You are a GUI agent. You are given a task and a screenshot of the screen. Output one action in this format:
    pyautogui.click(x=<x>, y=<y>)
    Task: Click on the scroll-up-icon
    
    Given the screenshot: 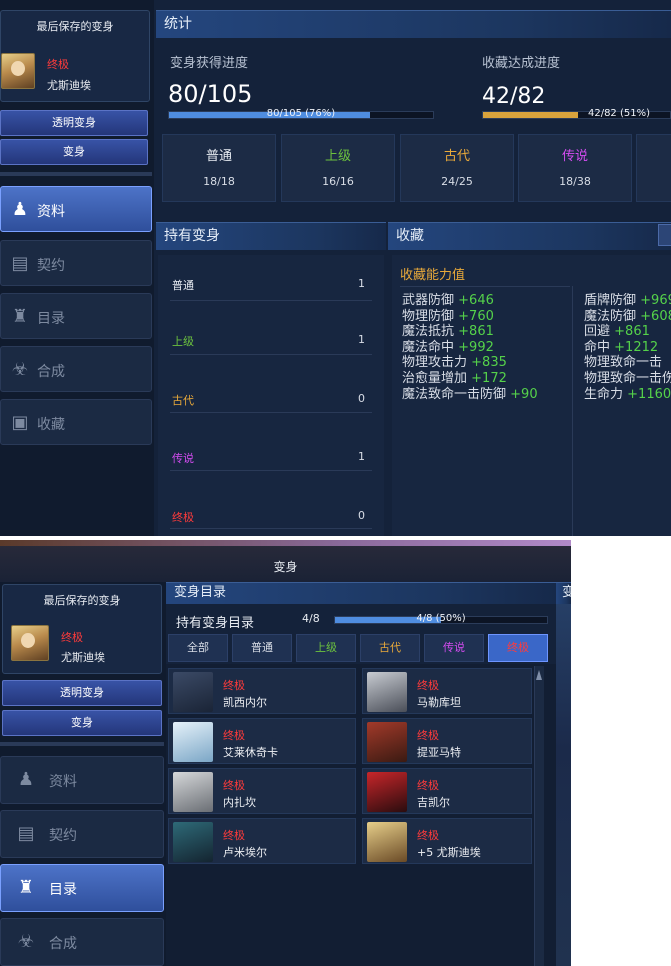 What is the action you would take?
    pyautogui.click(x=539, y=675)
    